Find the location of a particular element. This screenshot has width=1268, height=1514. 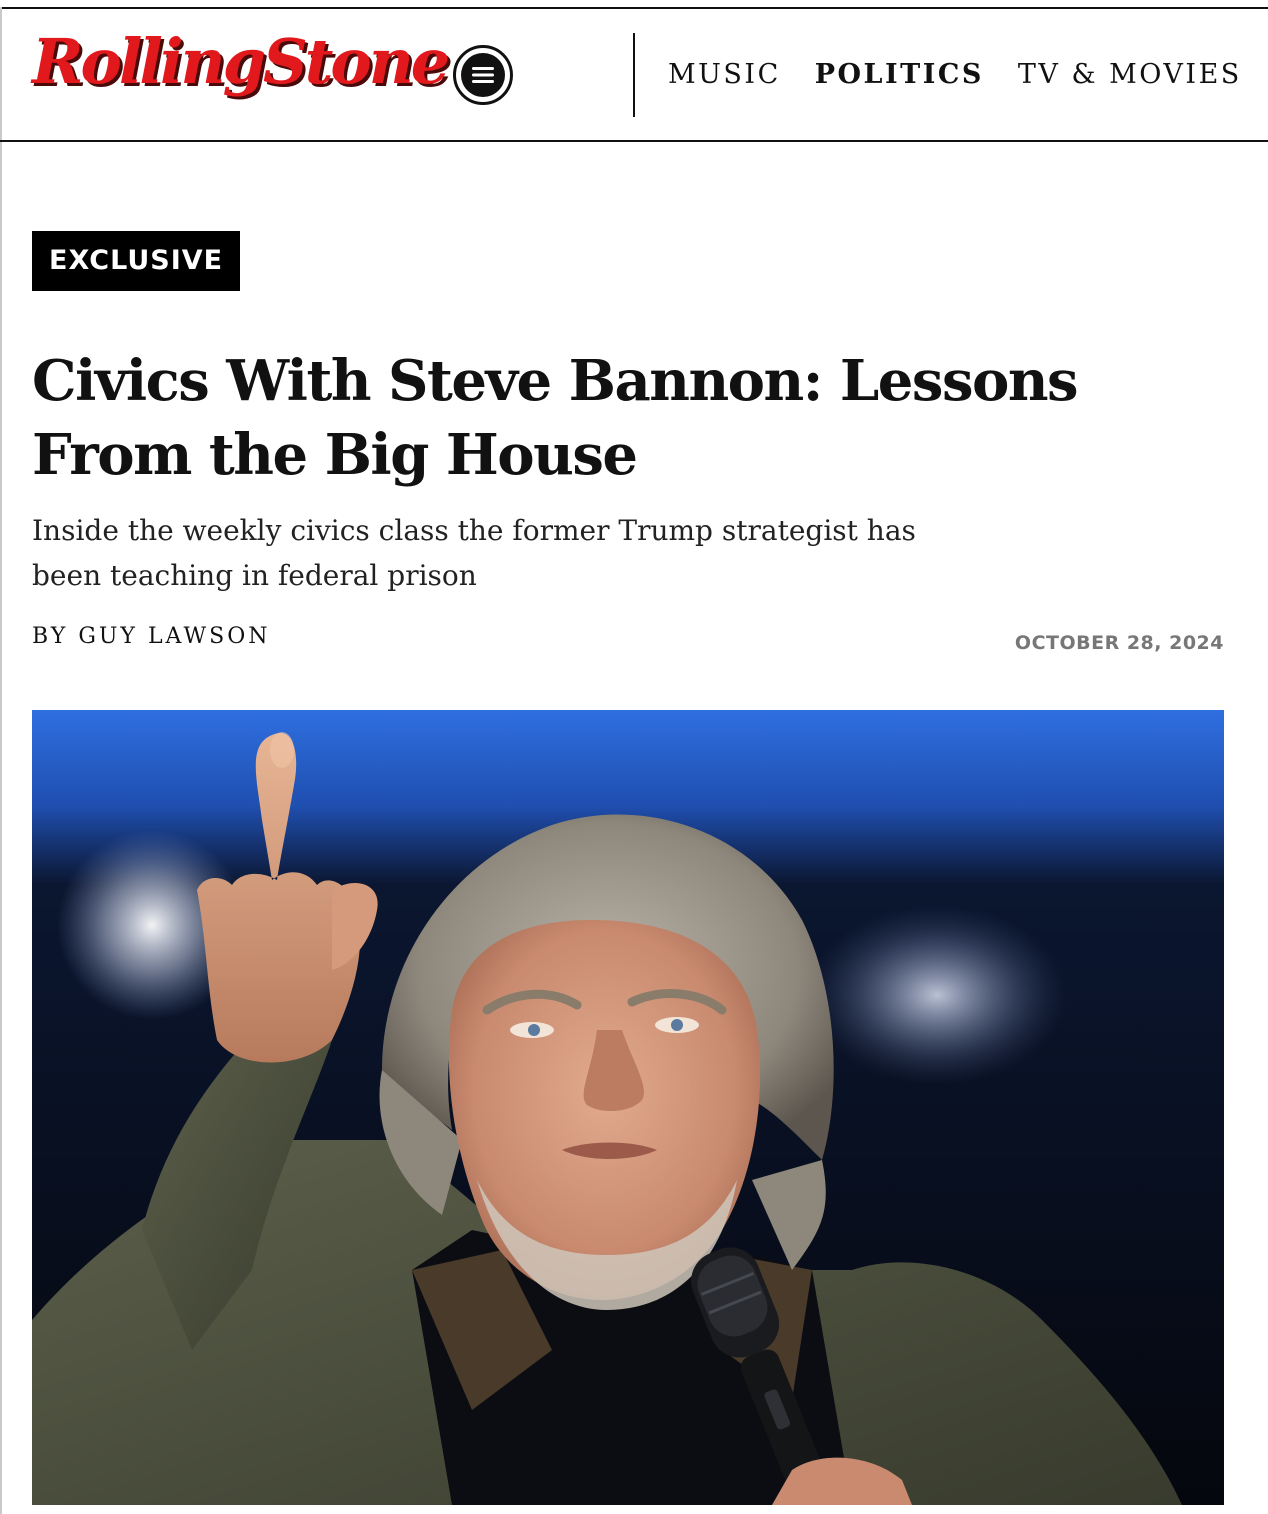

site-logo: RollingStone is located at coordinates (241, 62).